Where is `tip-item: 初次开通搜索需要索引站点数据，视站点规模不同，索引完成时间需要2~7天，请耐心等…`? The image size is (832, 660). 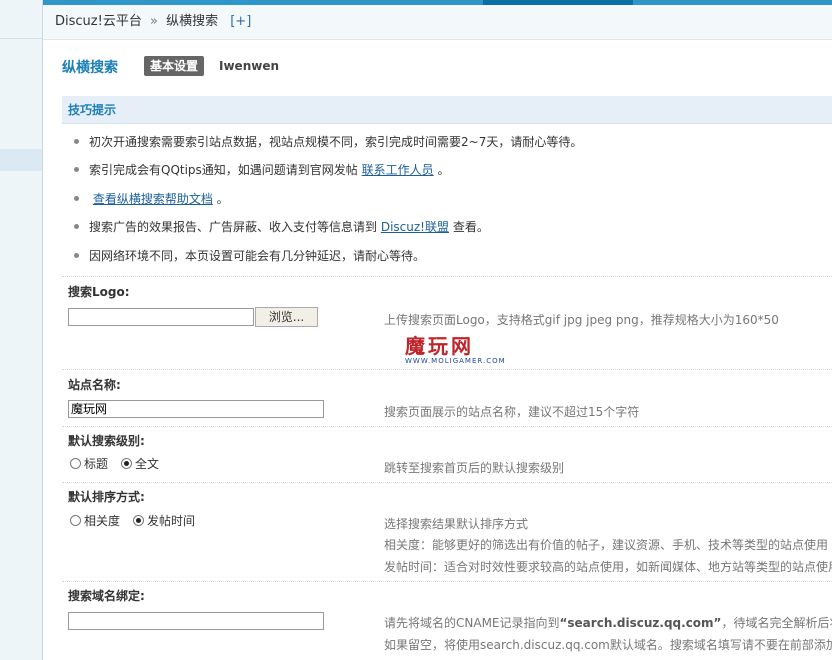
tip-item: 初次开通搜索需要索引站点数据，视站点规模不同，索引完成时间需要2~7天，请耐心等… is located at coordinates (328, 141).